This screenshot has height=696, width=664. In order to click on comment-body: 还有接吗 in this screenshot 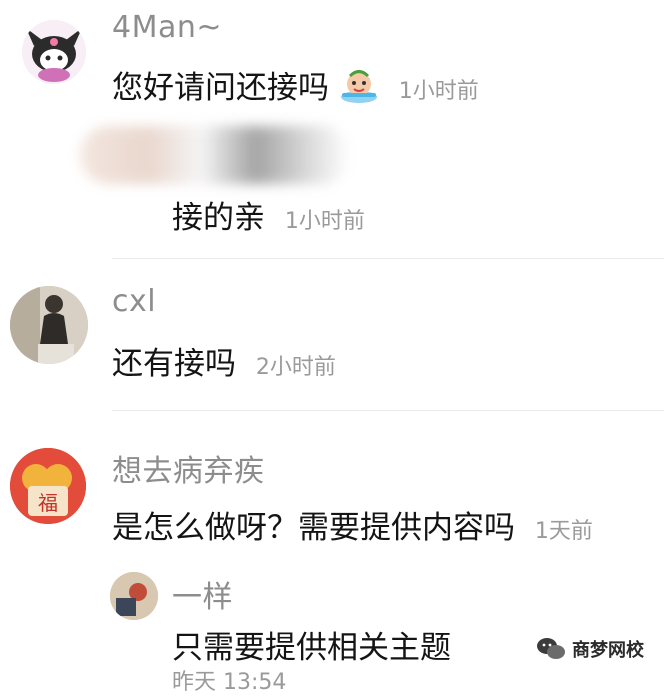, I will do `click(174, 364)`.